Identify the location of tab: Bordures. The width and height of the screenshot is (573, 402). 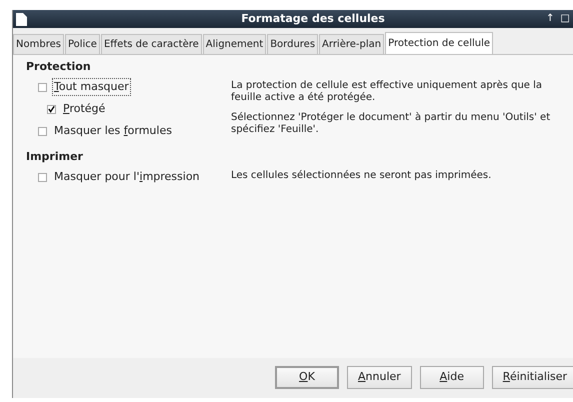
(292, 44).